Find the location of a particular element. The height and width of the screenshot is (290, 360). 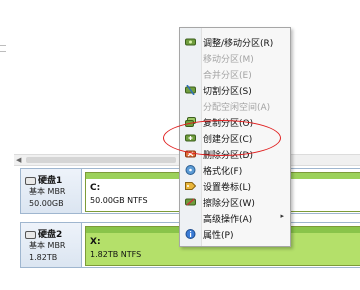

disk-info-1: 硬盘1 基本 MBR 50.00GB is located at coordinates (51, 191).